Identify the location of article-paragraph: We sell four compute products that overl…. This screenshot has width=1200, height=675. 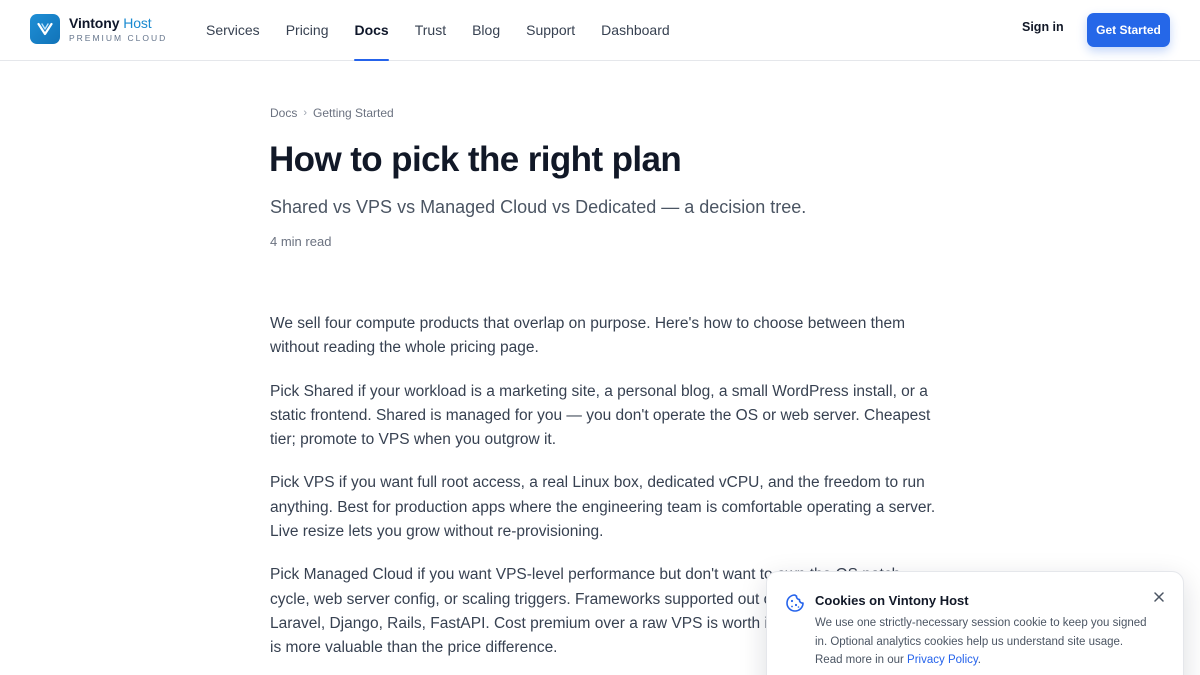
(588, 336).